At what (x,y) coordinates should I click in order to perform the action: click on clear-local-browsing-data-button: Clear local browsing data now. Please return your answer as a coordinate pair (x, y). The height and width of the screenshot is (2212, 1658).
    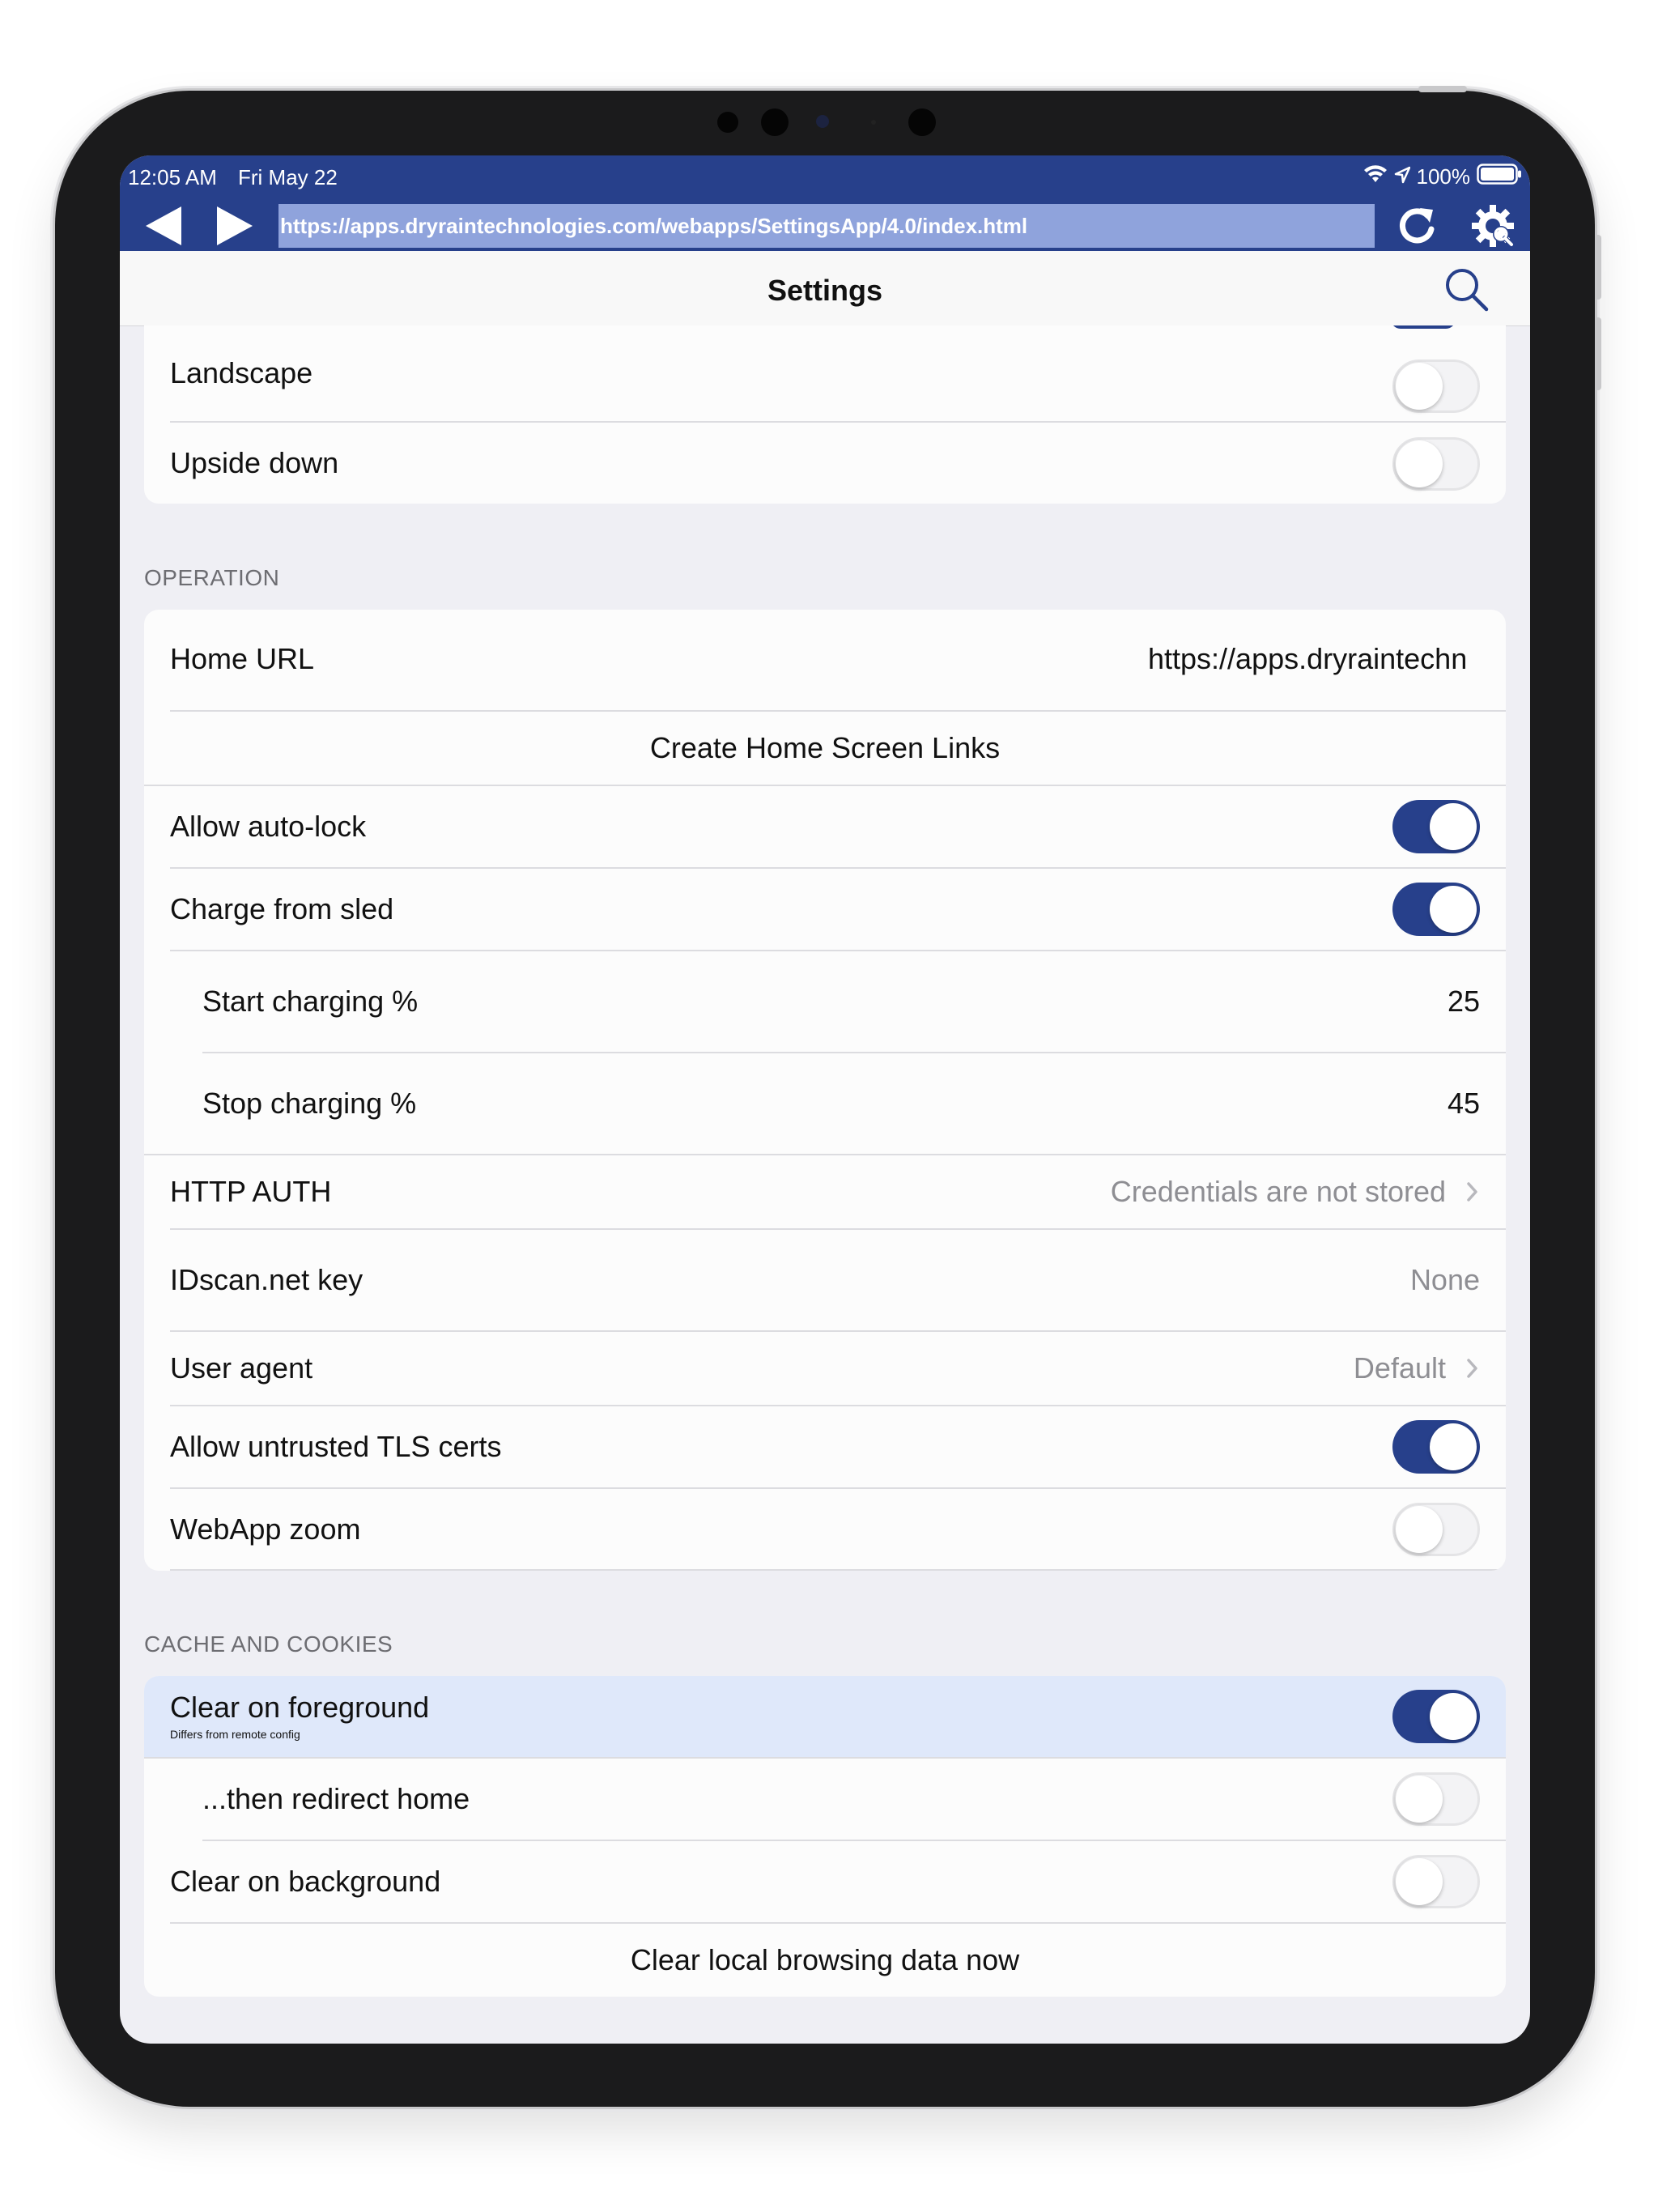
    Looking at the image, I should click on (825, 1960).